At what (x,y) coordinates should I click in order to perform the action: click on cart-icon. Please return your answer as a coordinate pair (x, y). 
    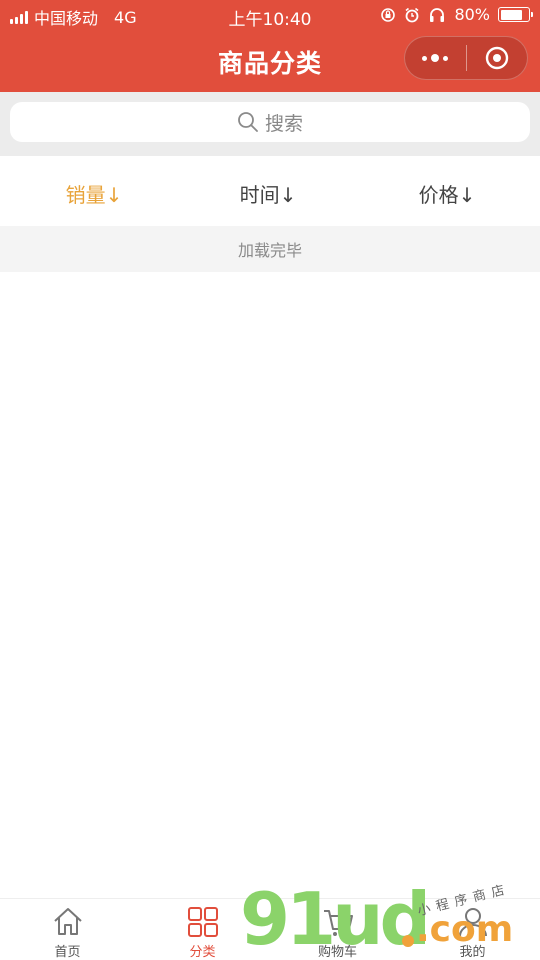
    Looking at the image, I should click on (338, 923).